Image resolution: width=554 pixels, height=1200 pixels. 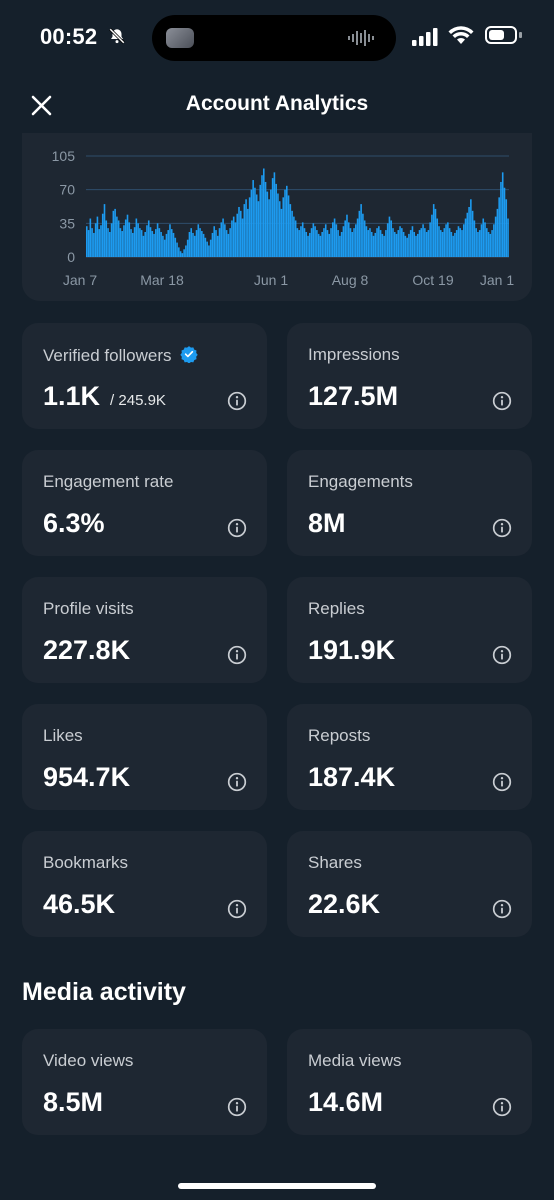 I want to click on metric-card-engagement-rate: Engagement rate 6.3%, so click(x=144, y=503).